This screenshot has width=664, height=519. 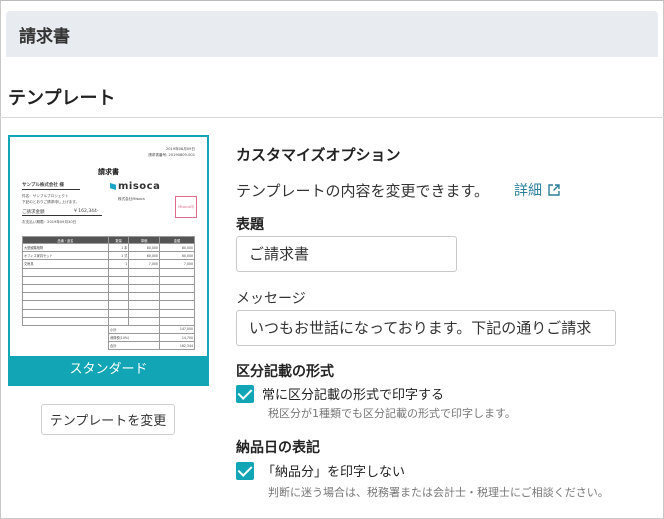 I want to click on preview-row: オフィス家具セット 1 式 60,000 60,000, so click(x=109, y=256).